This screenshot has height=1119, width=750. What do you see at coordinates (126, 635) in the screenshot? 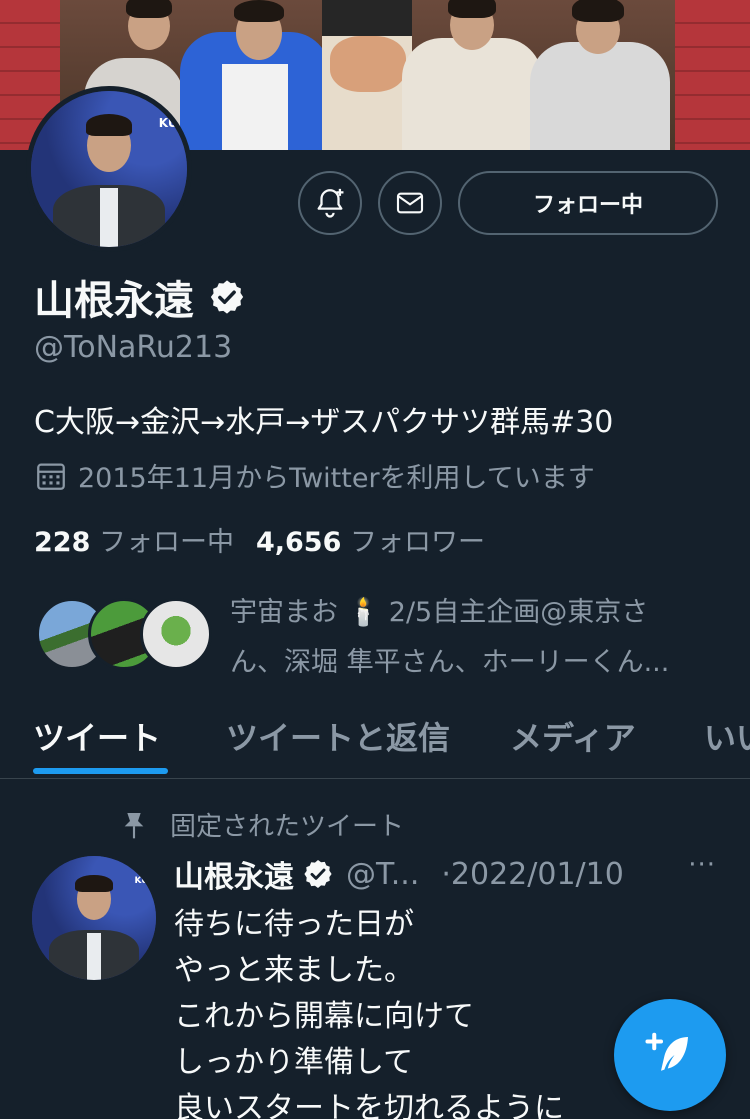
I see `known-followers-avatars` at bounding box center [126, 635].